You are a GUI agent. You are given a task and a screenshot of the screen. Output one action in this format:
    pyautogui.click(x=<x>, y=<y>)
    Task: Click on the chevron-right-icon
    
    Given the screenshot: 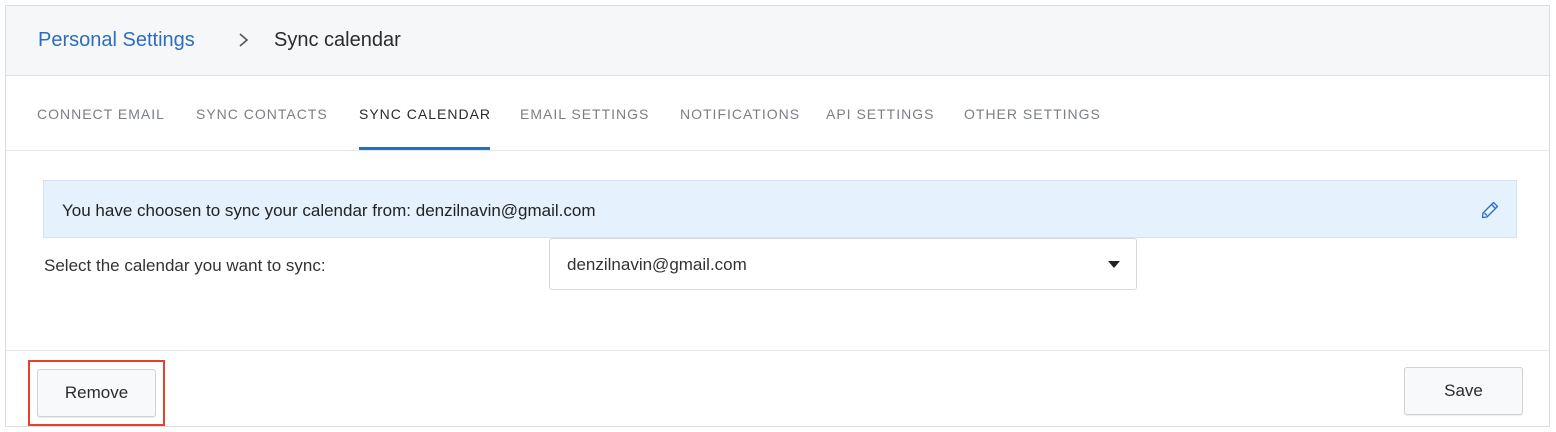 What is the action you would take?
    pyautogui.click(x=244, y=40)
    